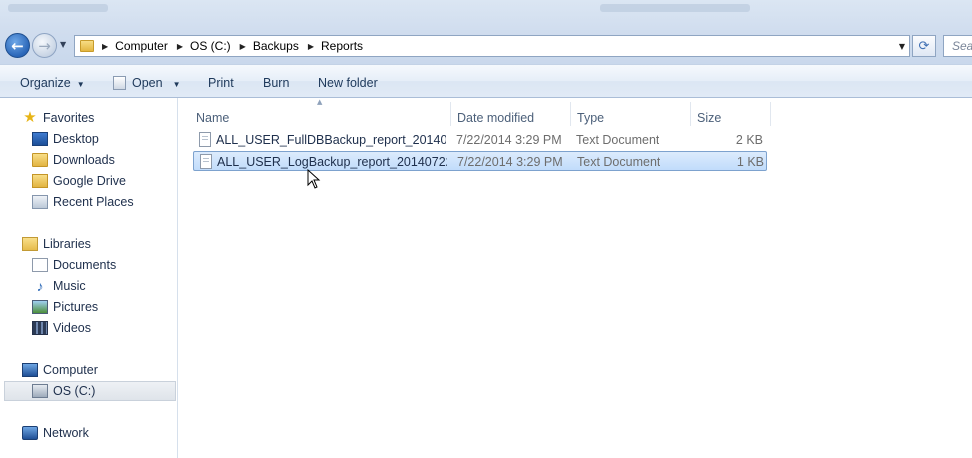 This screenshot has width=972, height=458. What do you see at coordinates (221, 83) in the screenshot?
I see `print-button: Print` at bounding box center [221, 83].